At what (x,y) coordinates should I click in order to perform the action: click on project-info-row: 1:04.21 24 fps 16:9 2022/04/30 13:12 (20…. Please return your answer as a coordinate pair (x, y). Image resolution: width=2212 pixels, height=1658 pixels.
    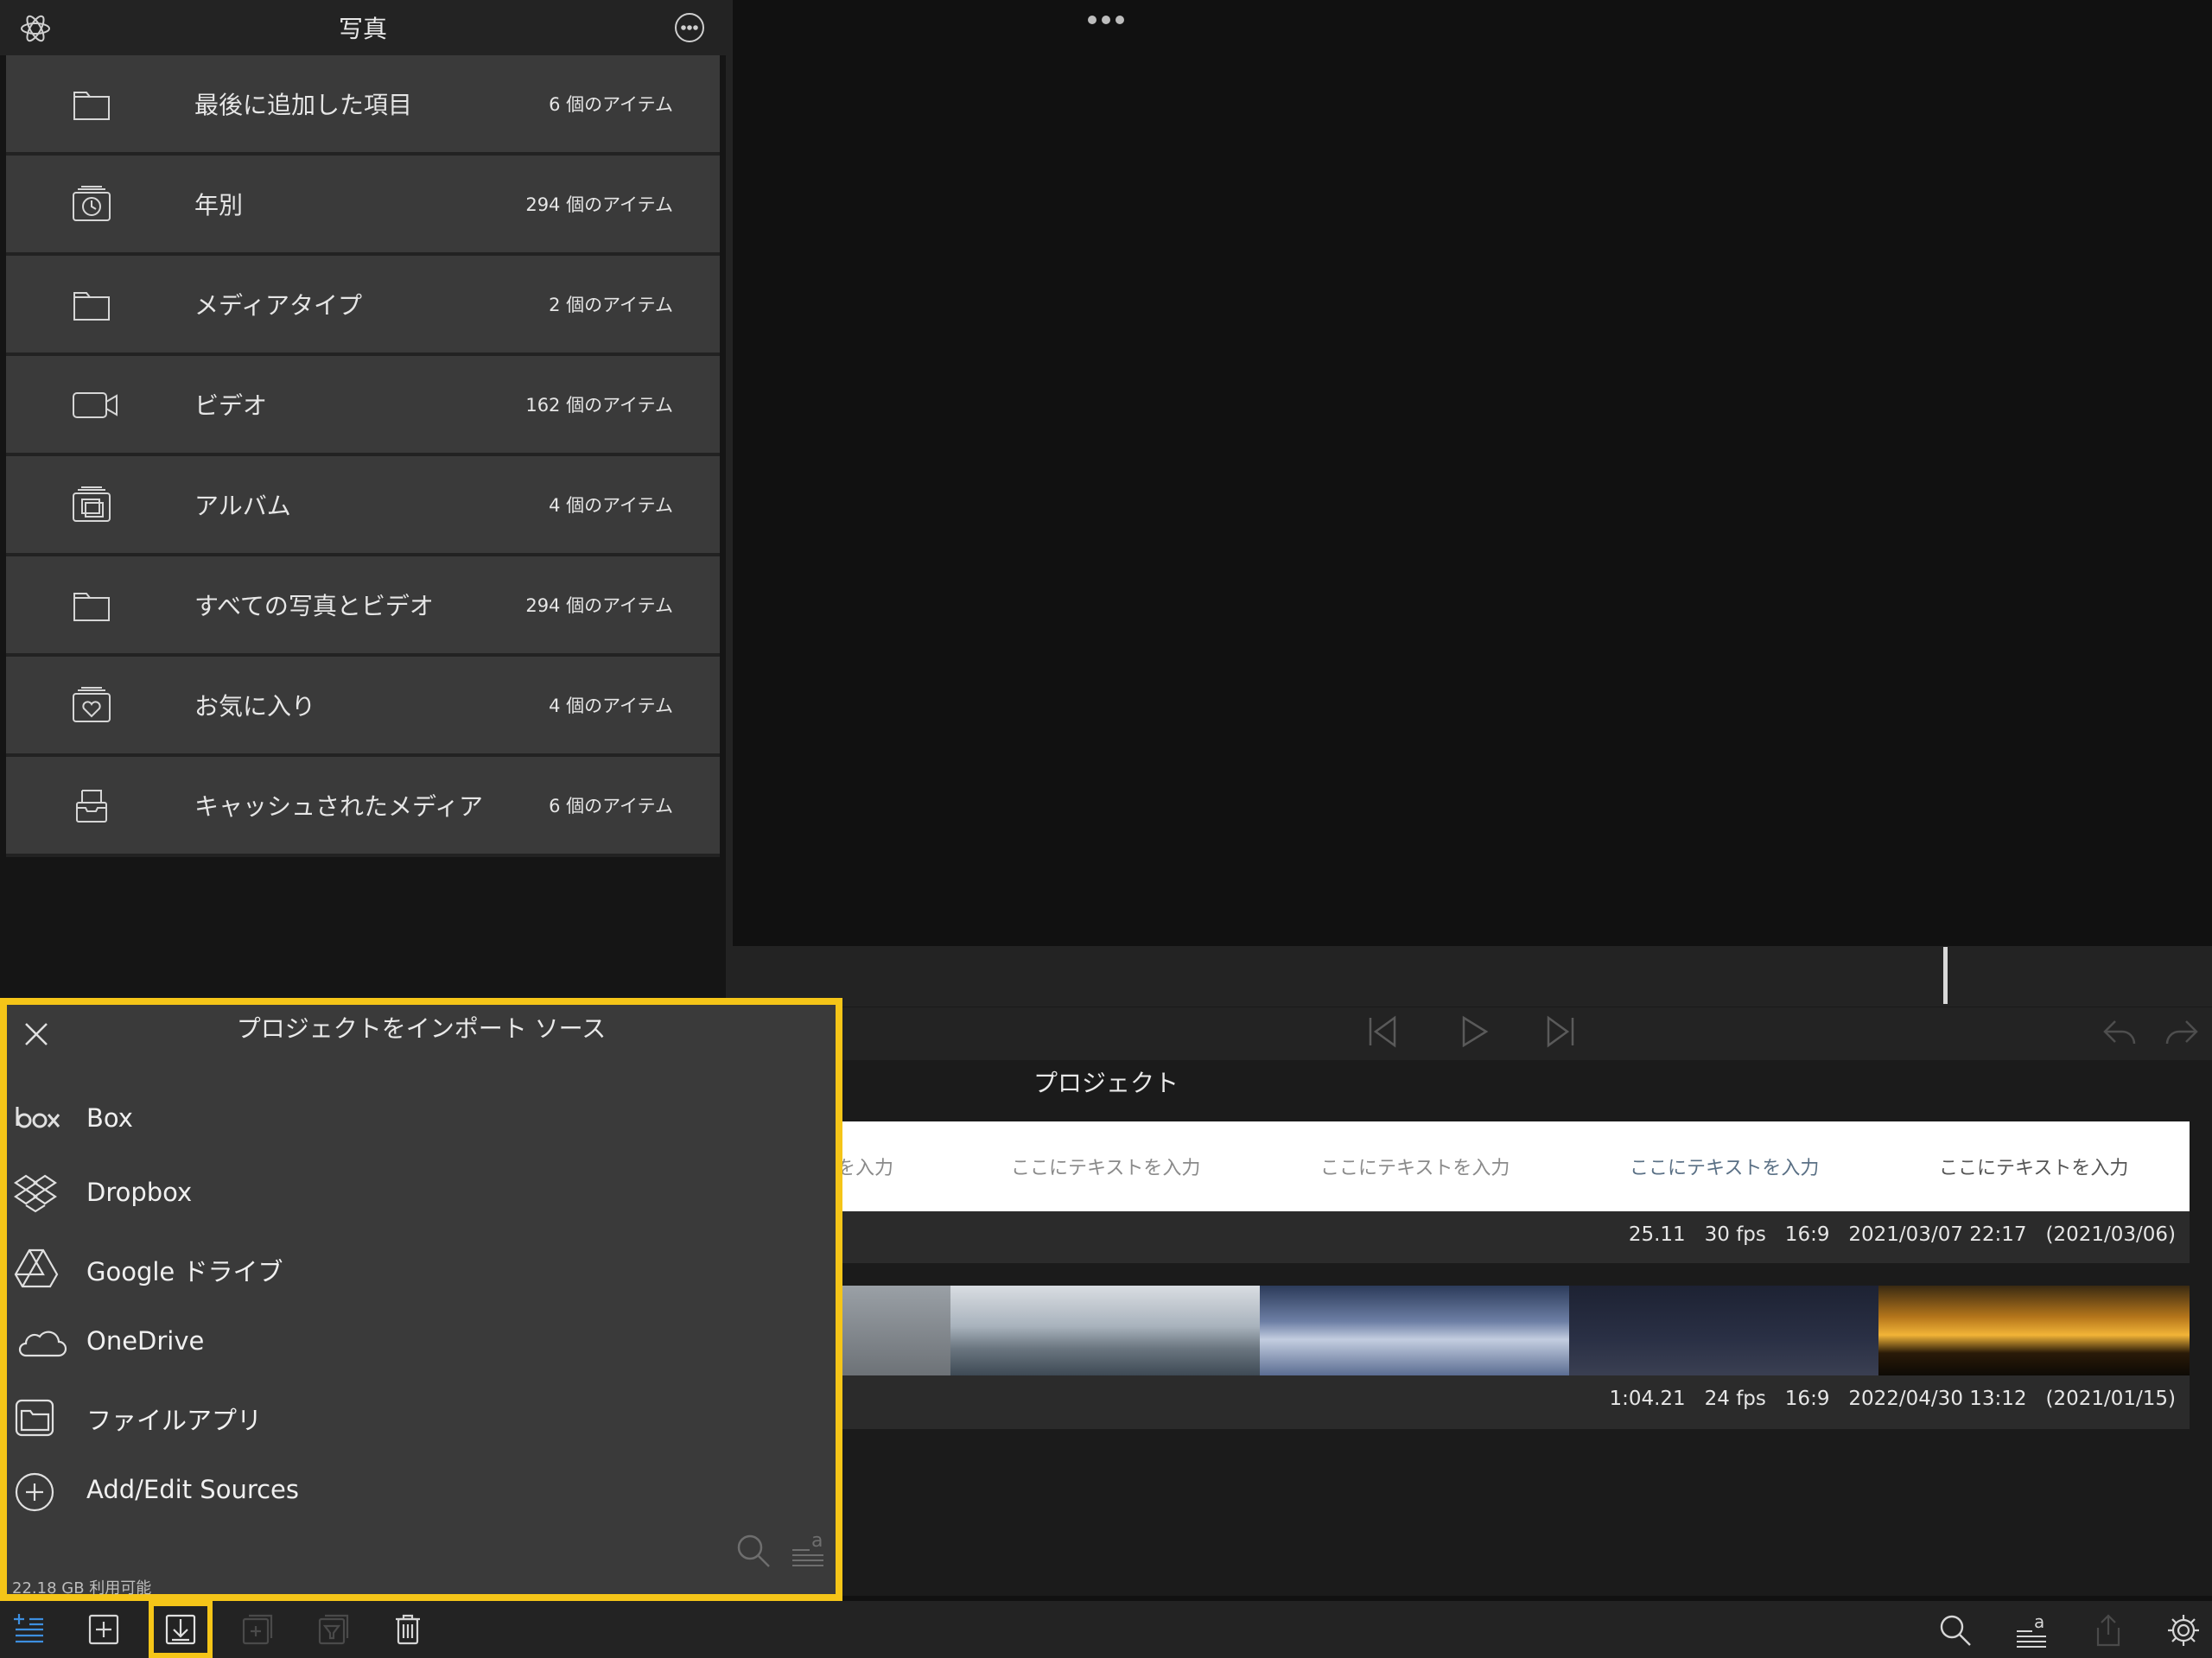
    Looking at the image, I should click on (1510, 1402).